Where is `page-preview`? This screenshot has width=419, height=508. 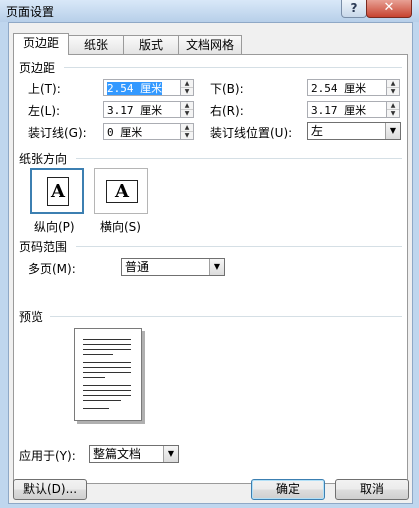 page-preview is located at coordinates (108, 374).